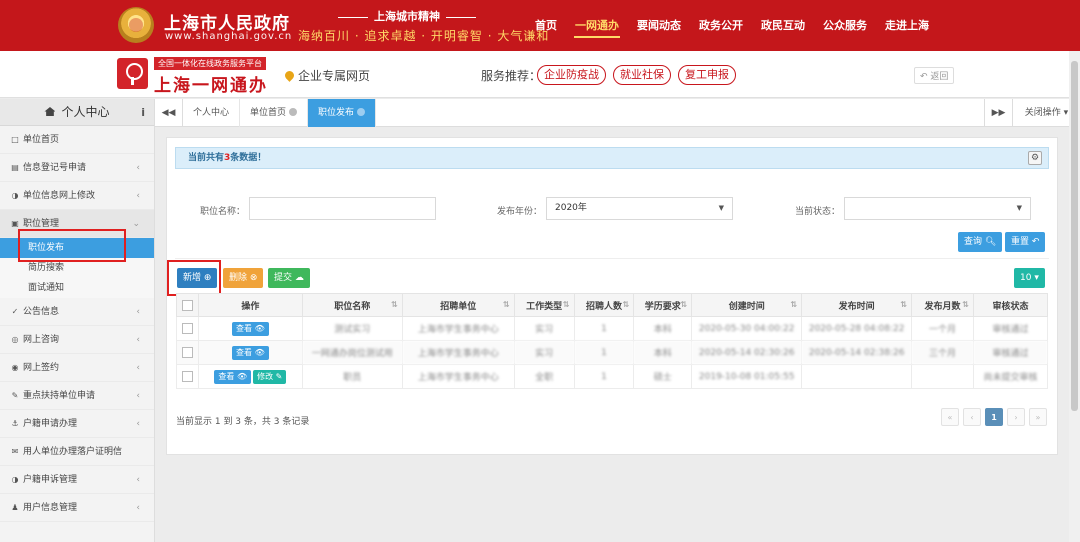 This screenshot has height=542, width=1080. I want to click on first-page-button: «, so click(950, 417).